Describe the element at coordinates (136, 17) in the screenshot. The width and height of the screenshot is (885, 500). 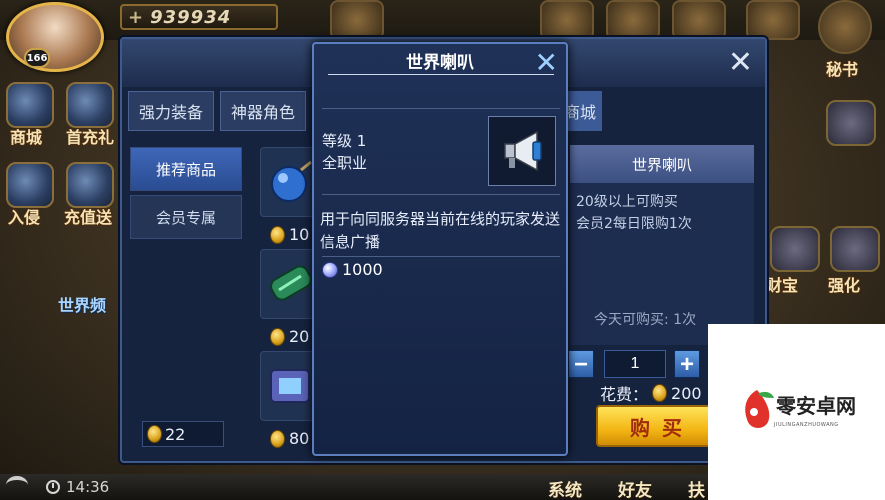
I see `power-plus-icon: +` at that location.